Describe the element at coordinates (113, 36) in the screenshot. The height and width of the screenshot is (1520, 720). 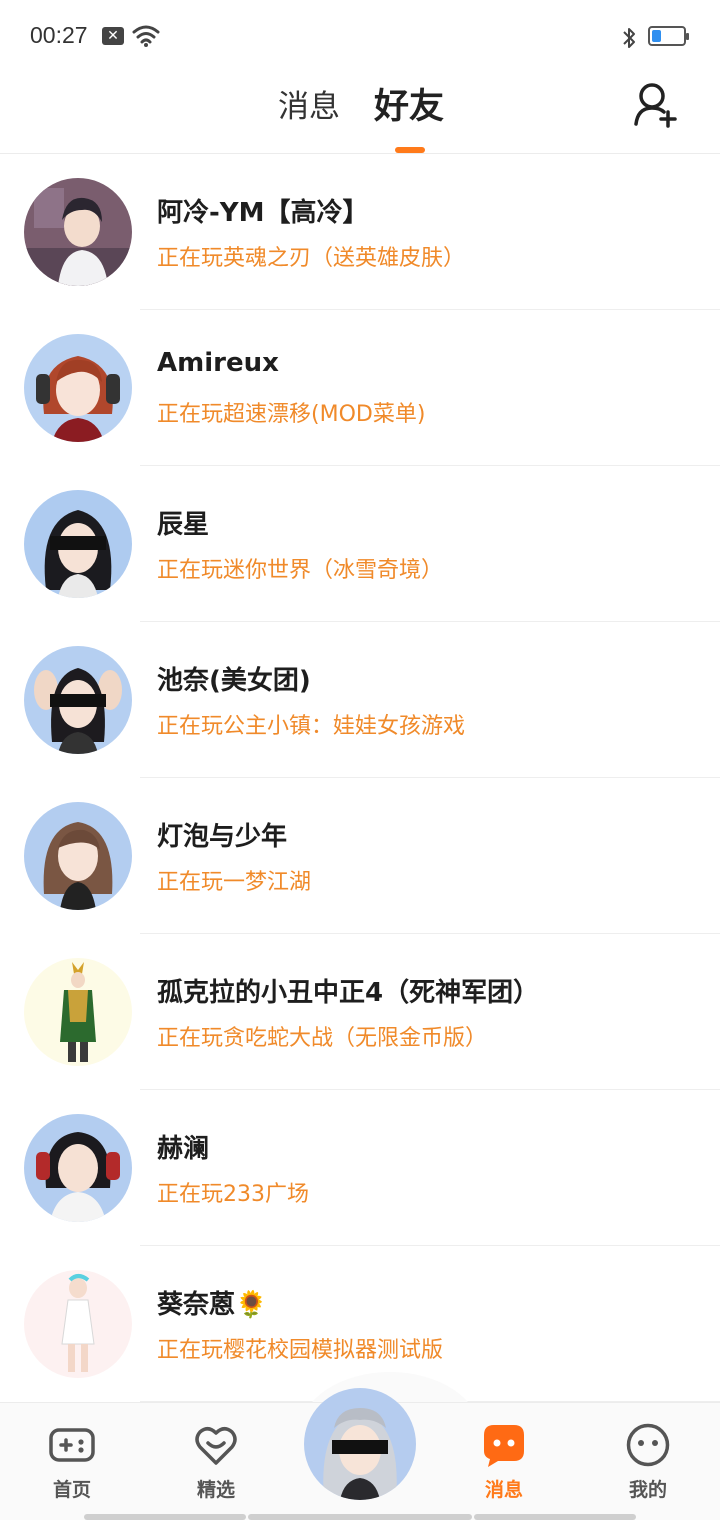
I see `notification-x-icon: ✕` at that location.